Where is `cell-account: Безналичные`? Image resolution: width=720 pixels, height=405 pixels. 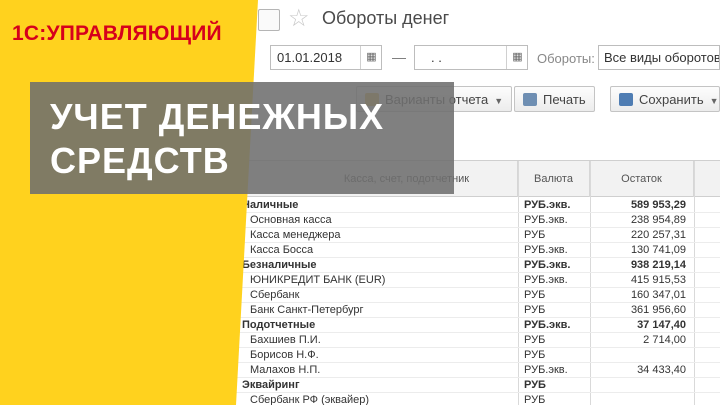 cell-account: Безналичные is located at coordinates (279, 265).